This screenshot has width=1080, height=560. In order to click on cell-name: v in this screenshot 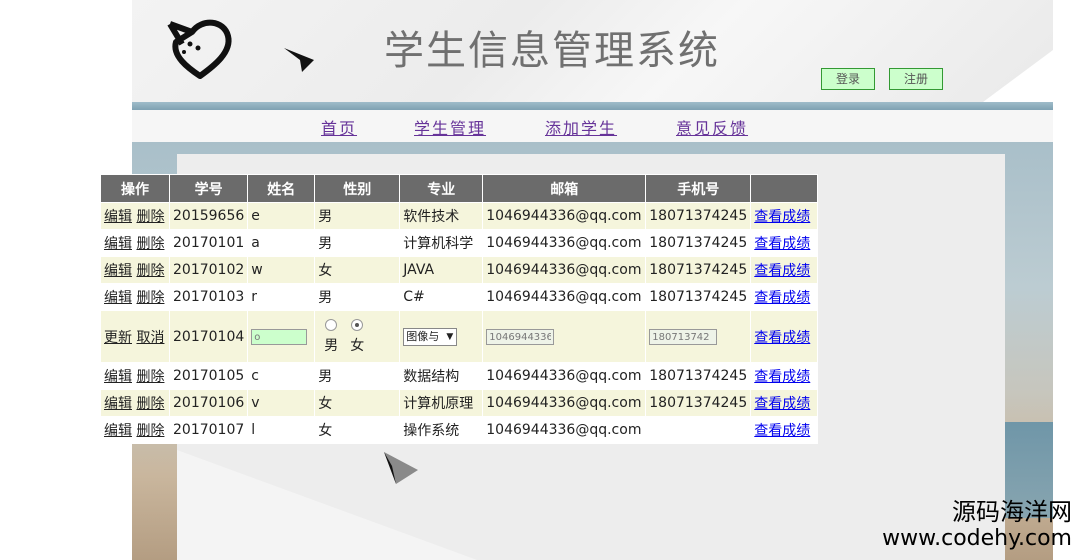, I will do `click(281, 403)`.